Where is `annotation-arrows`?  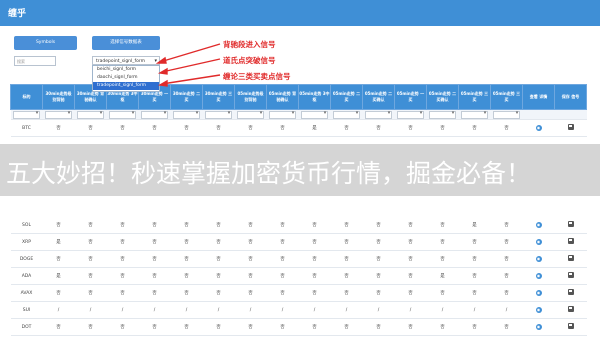 annotation-arrows is located at coordinates (188, 65).